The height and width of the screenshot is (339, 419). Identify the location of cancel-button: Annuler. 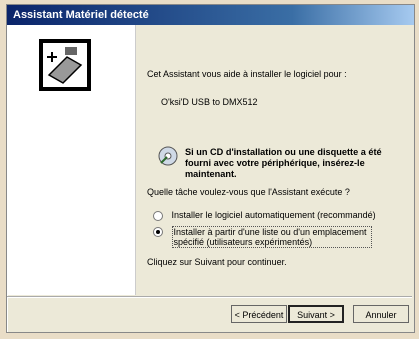
(381, 314).